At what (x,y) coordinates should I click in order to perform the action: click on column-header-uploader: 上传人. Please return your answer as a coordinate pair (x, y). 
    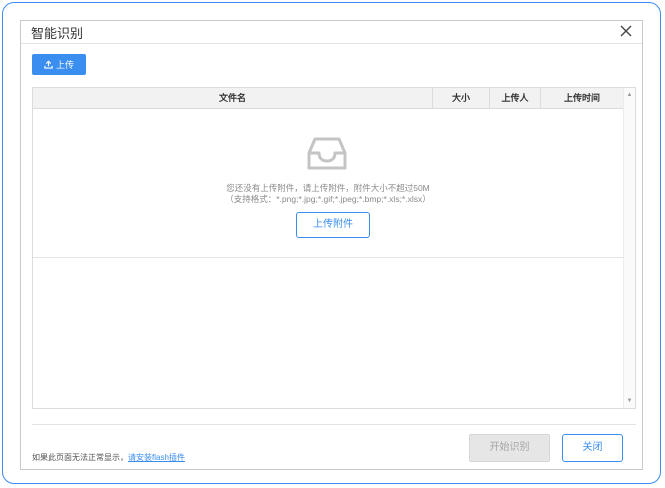
    Looking at the image, I should click on (515, 98).